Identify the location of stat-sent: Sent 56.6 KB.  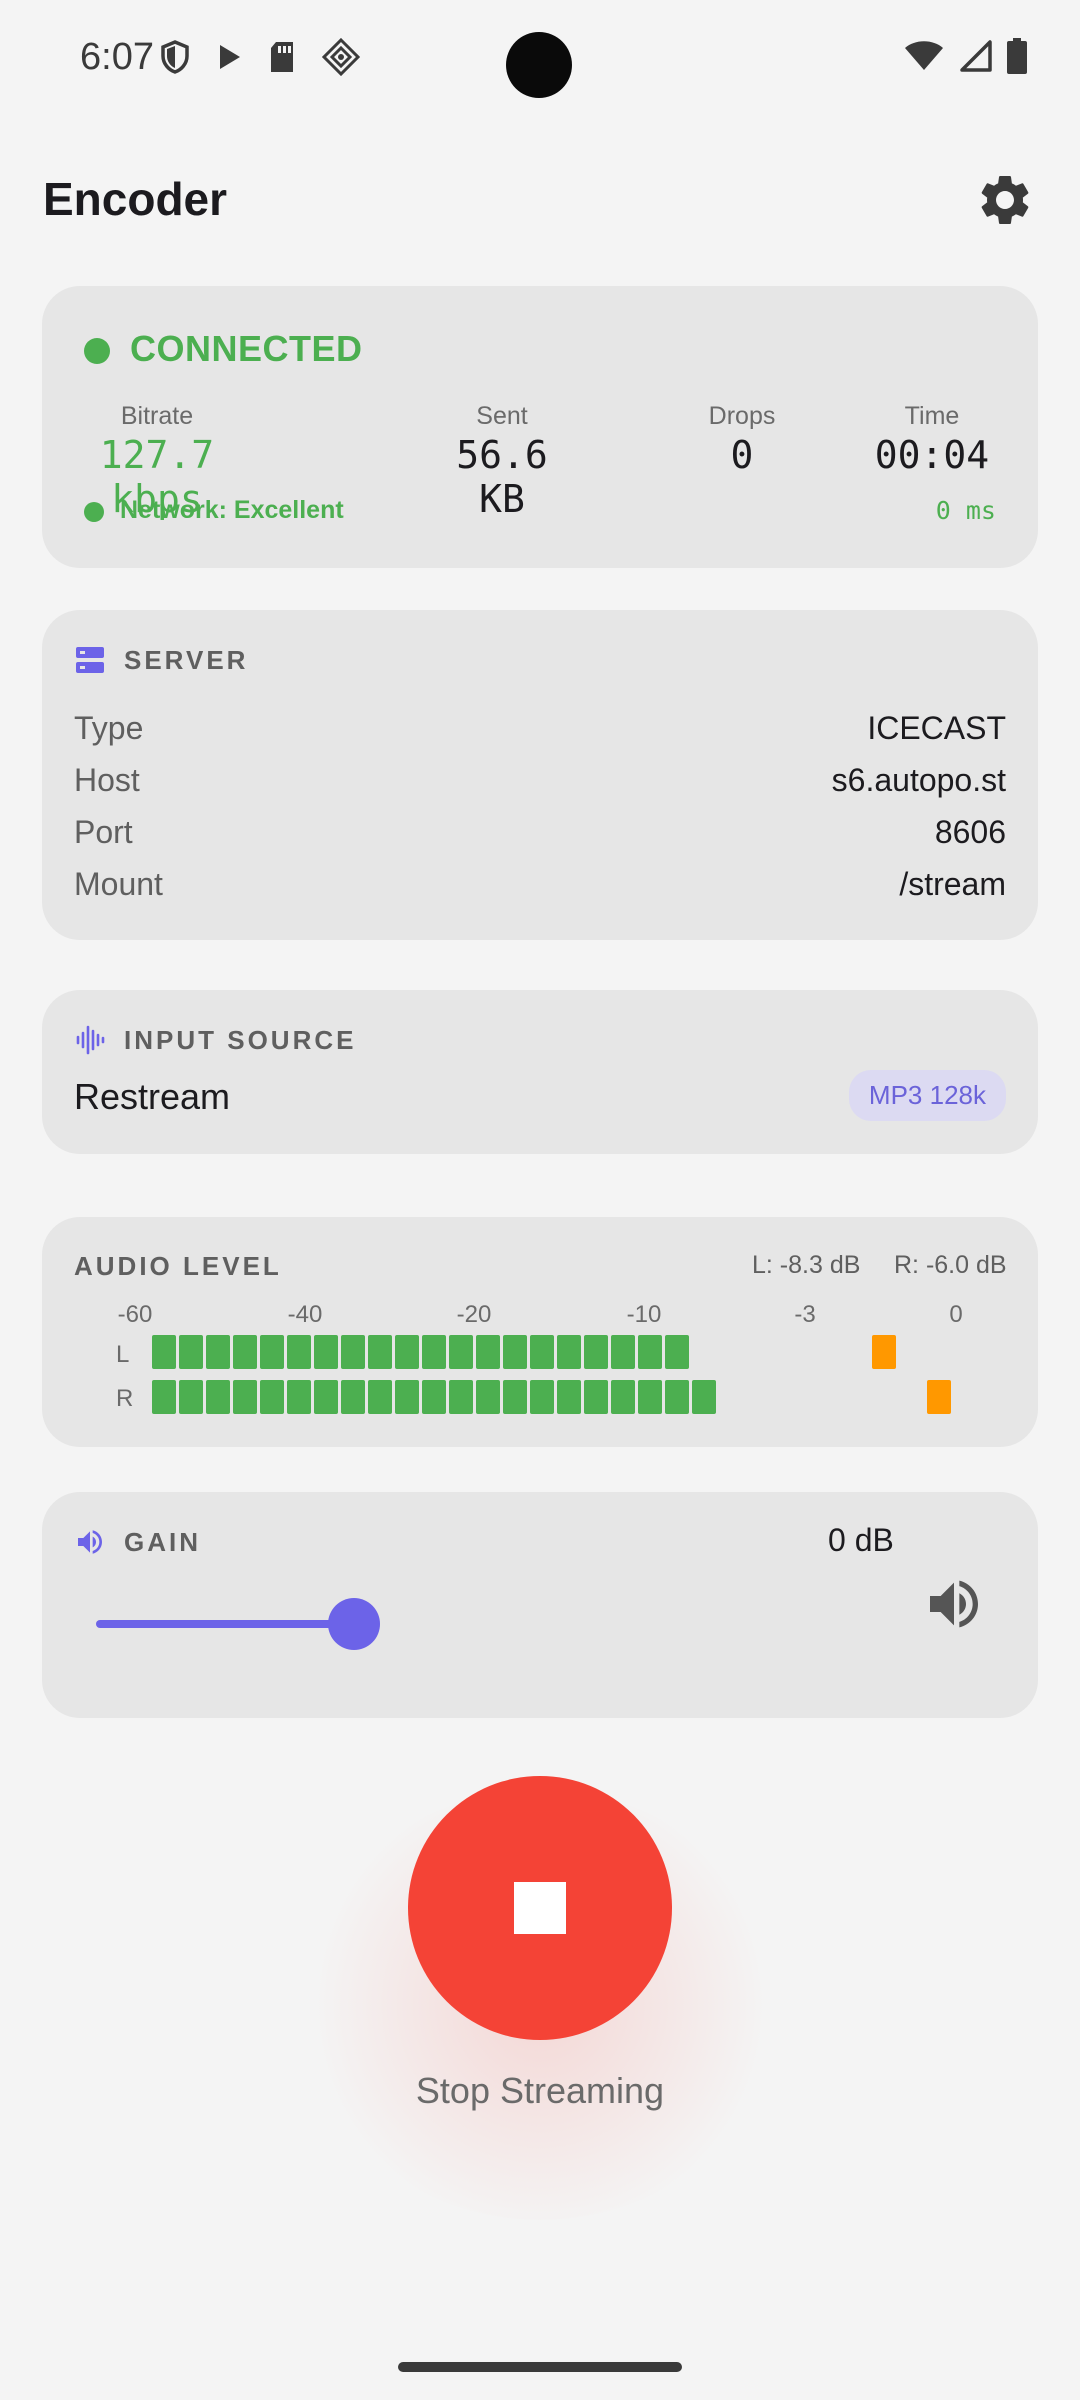
(502, 461).